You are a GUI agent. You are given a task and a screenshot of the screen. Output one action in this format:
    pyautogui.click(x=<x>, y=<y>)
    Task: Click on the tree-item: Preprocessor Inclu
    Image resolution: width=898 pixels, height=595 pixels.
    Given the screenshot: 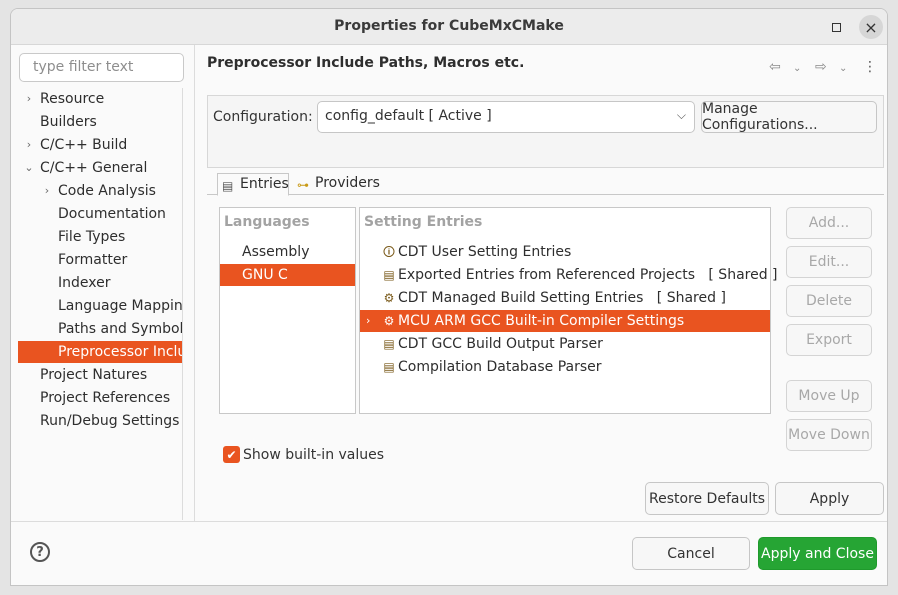 What is the action you would take?
    pyautogui.click(x=100, y=352)
    